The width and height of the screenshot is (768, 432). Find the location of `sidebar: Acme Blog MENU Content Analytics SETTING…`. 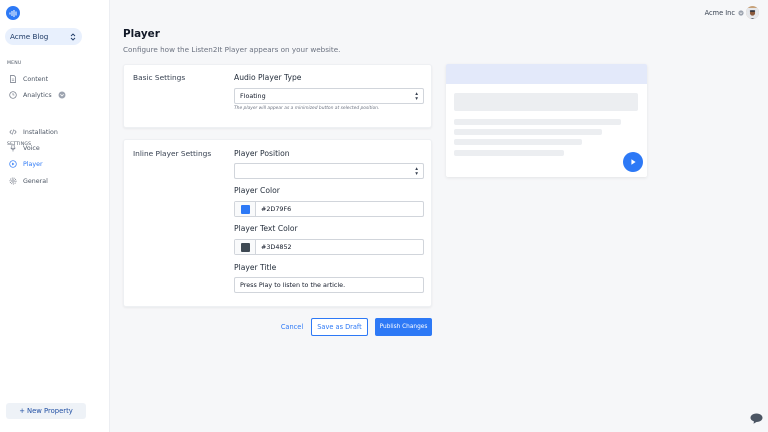

sidebar: Acme Blog MENU Content Analytics SETTING… is located at coordinates (55, 216).